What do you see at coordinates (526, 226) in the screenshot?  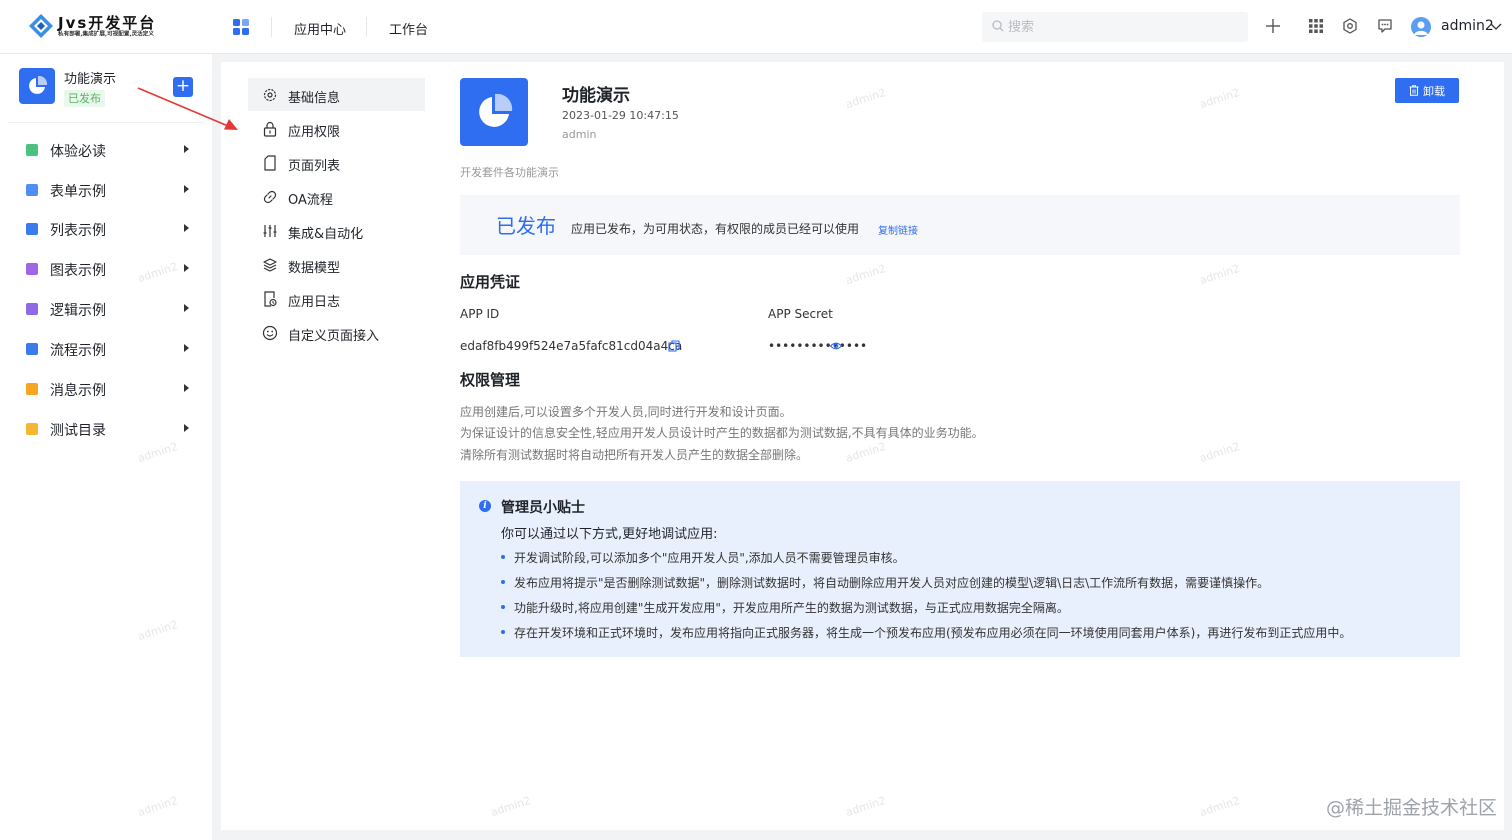 I see `status-title: 已发布` at bounding box center [526, 226].